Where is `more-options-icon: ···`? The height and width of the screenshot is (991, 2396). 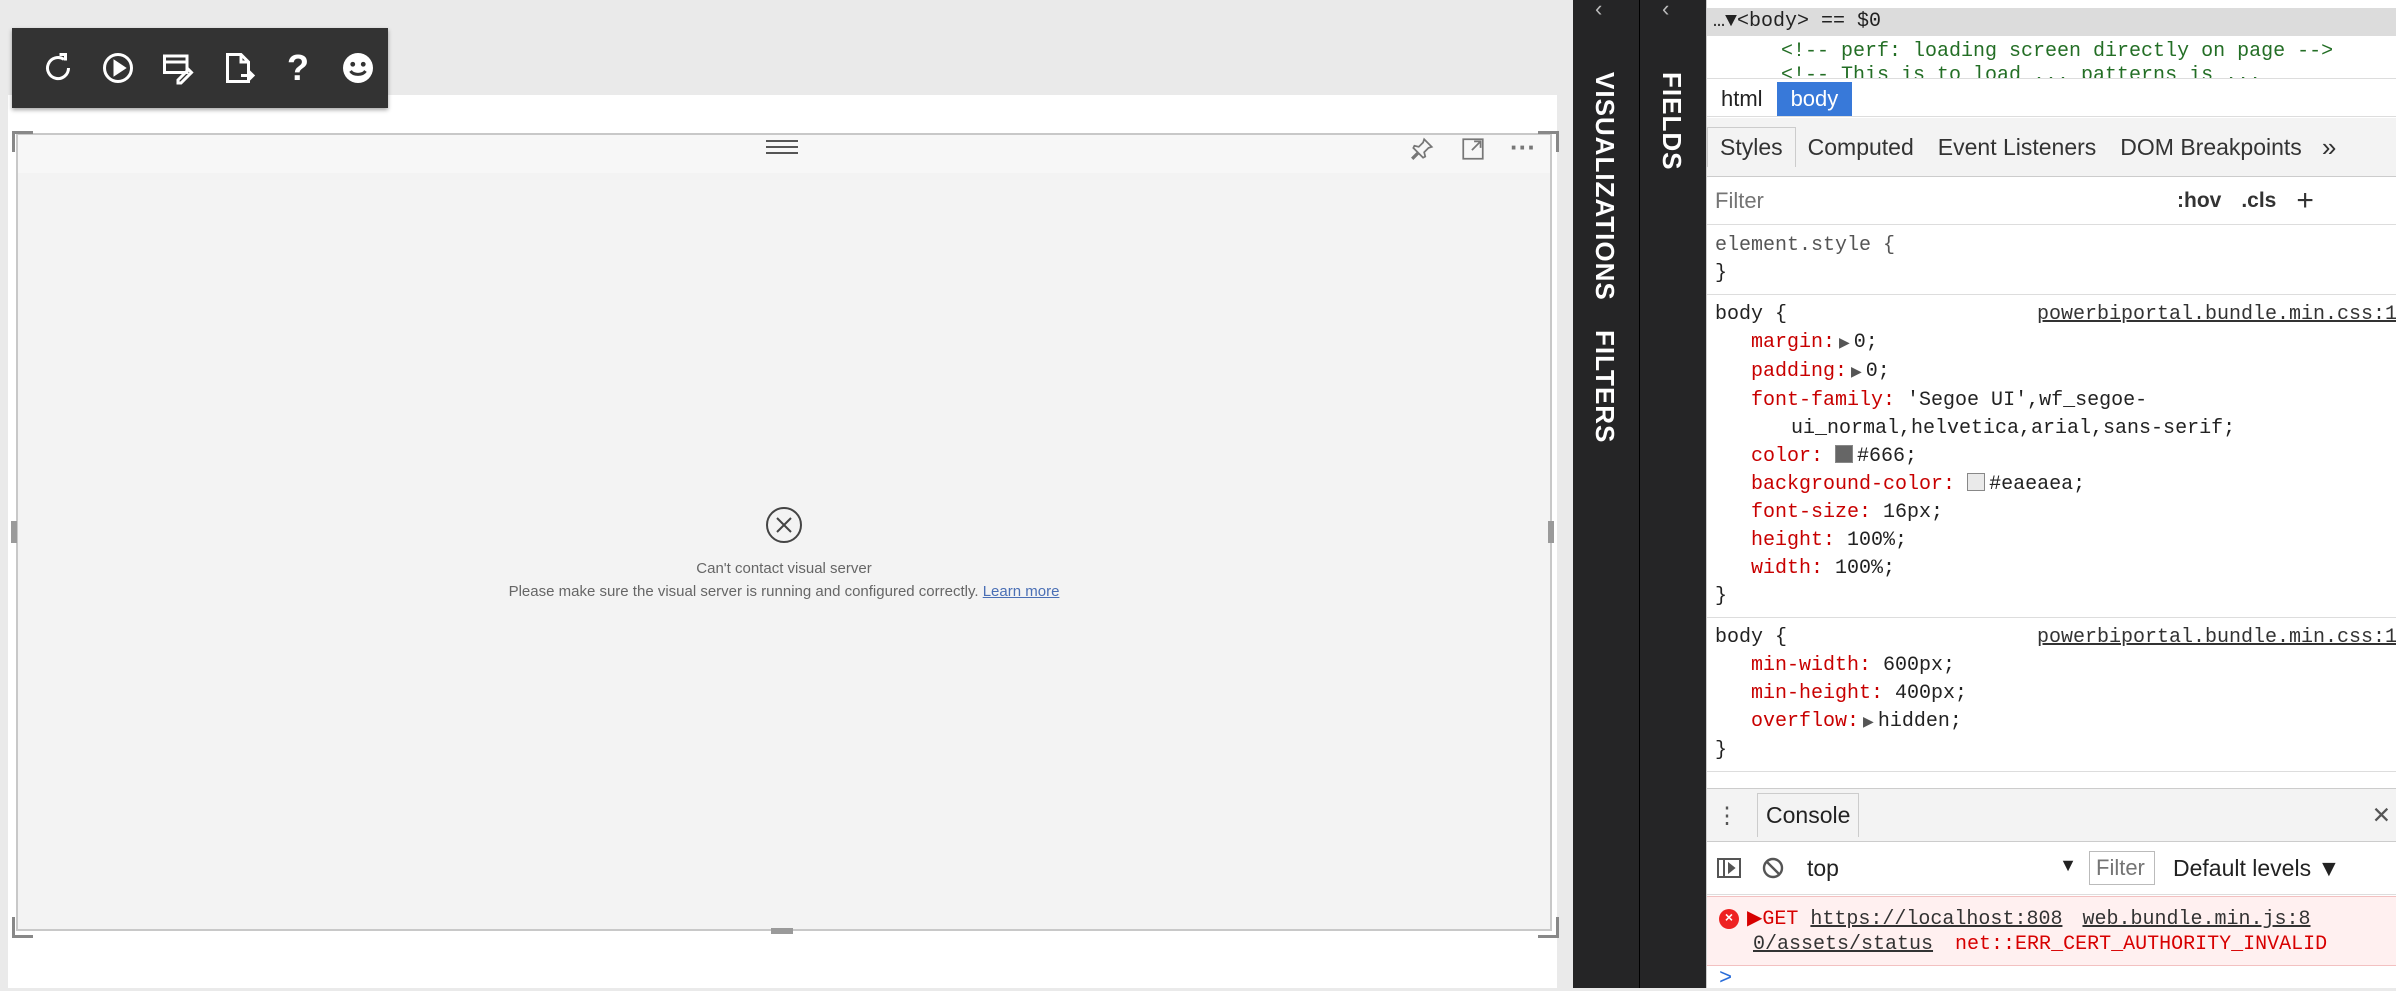
more-options-icon: ··· is located at coordinates (1523, 146).